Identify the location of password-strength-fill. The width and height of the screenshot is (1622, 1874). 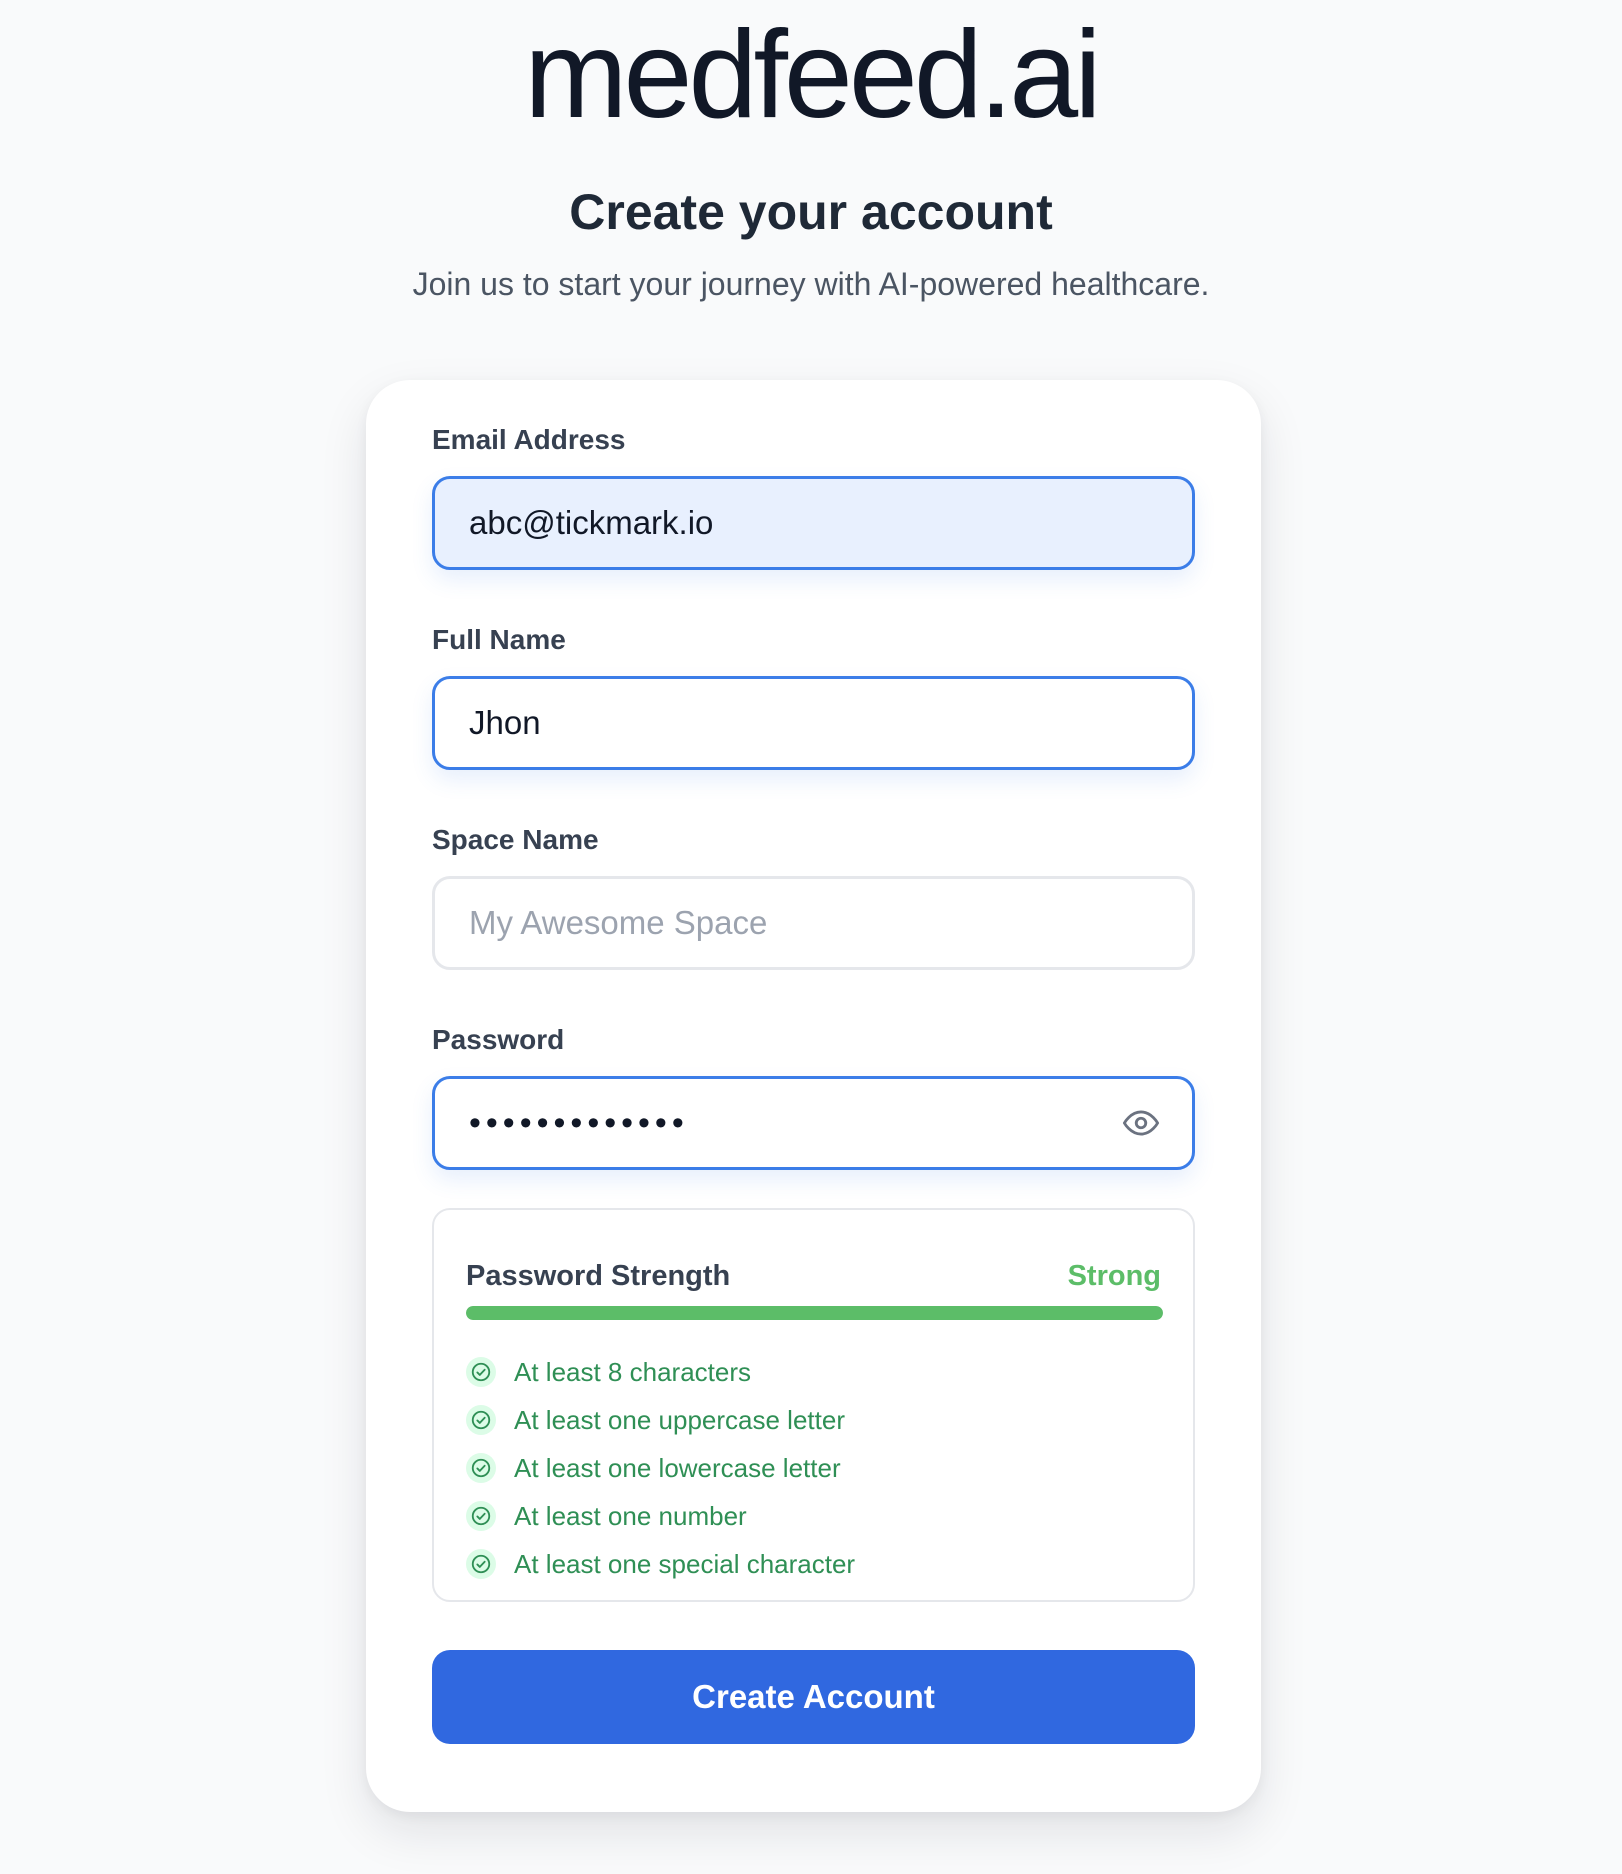
(814, 1313).